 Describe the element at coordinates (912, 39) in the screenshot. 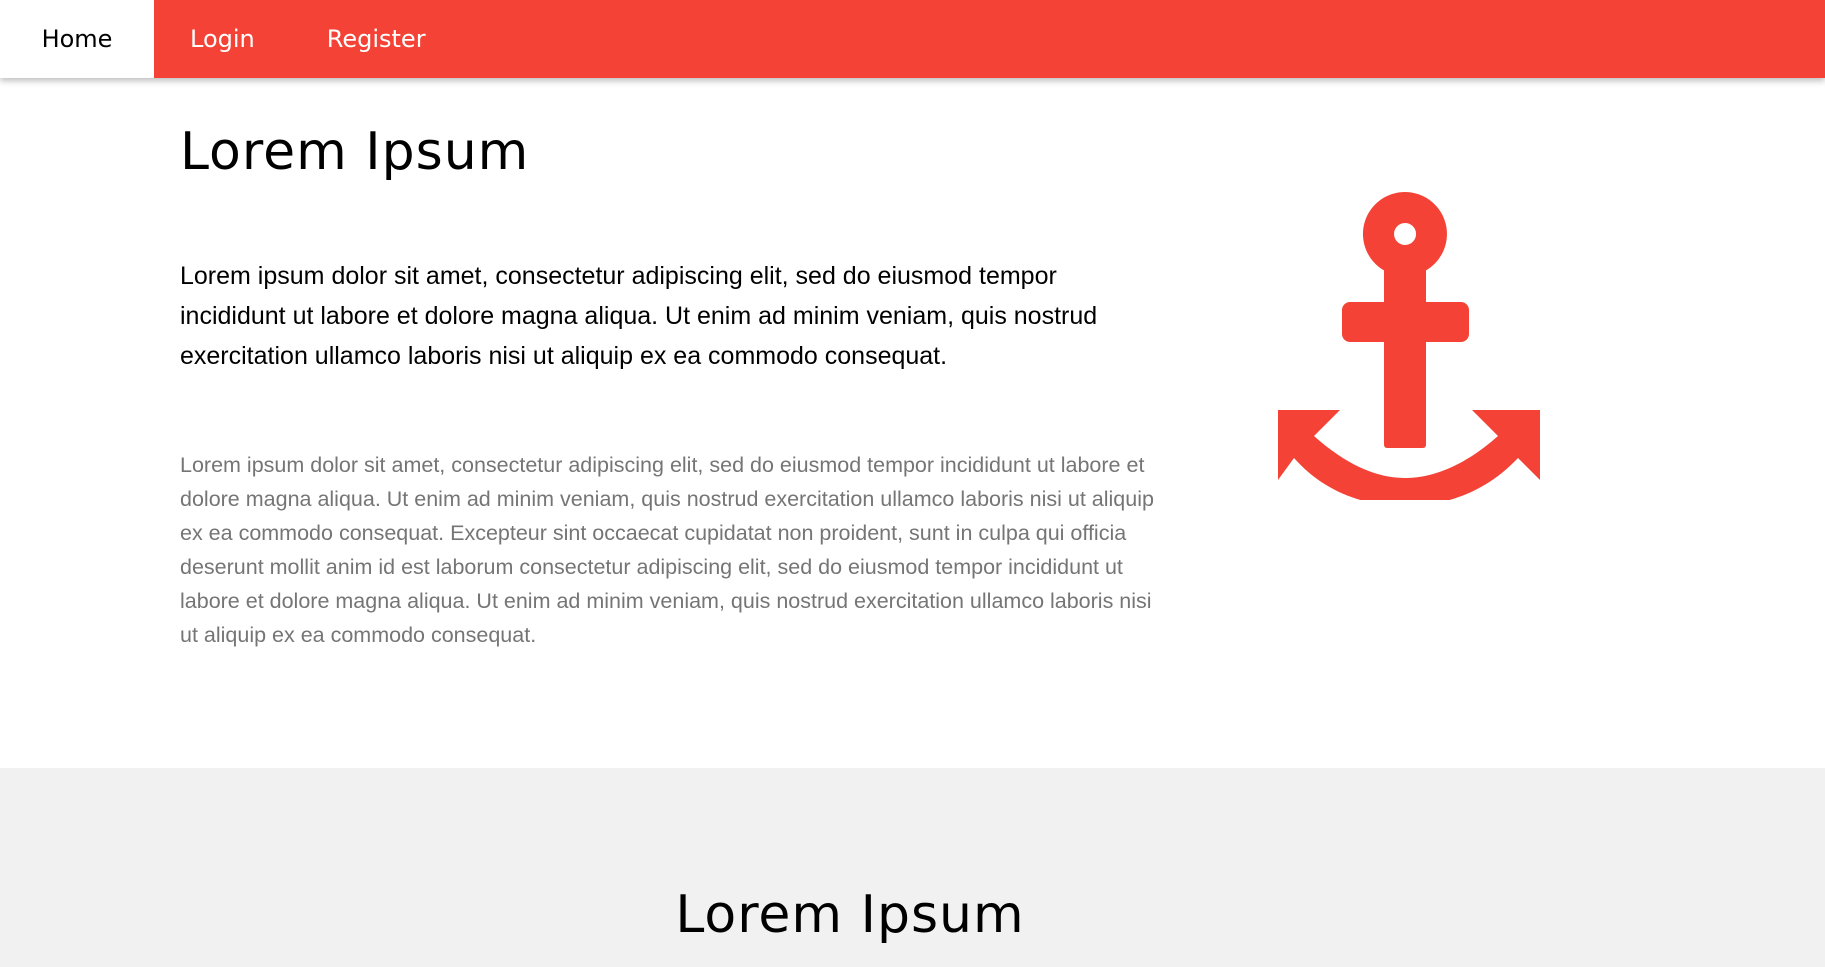

I see `top-navigation-bar: Home Login Register` at that location.